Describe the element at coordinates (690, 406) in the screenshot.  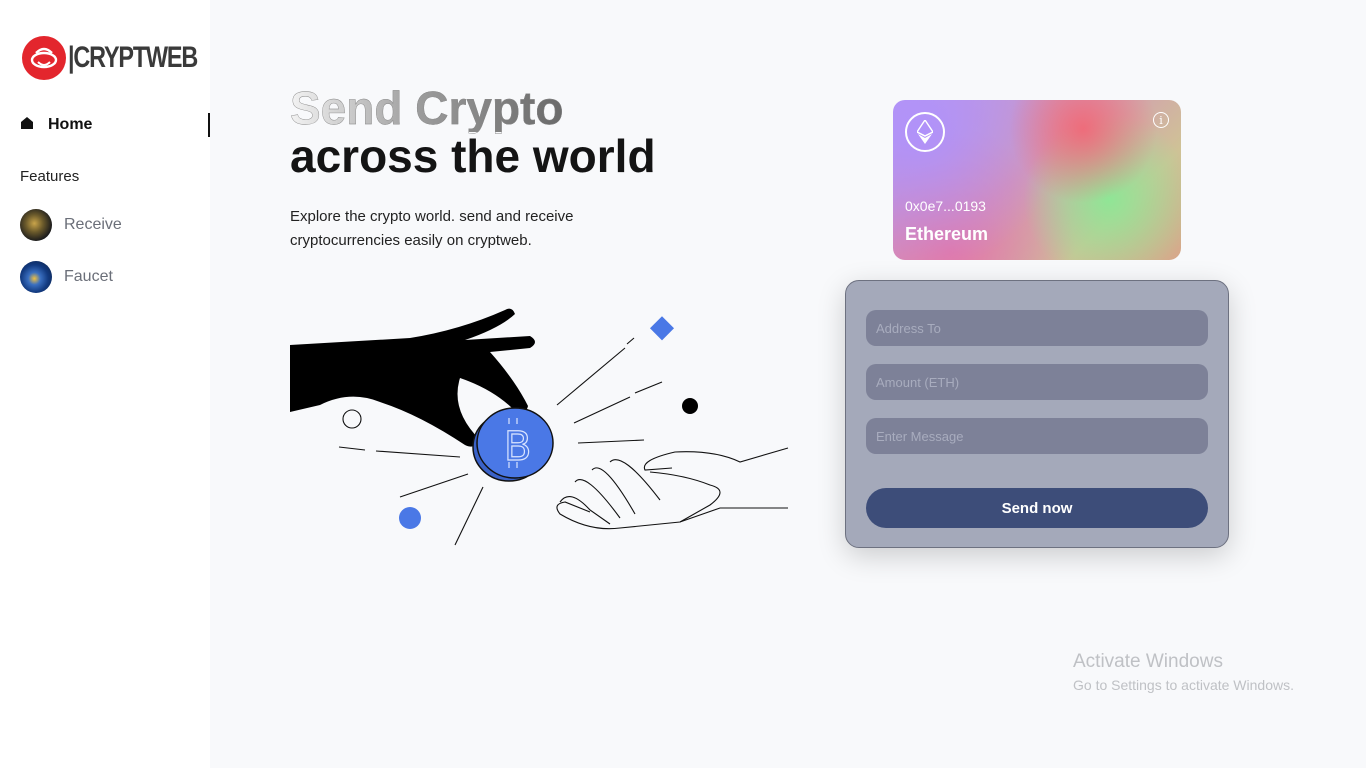
I see `black-dot-shape` at that location.